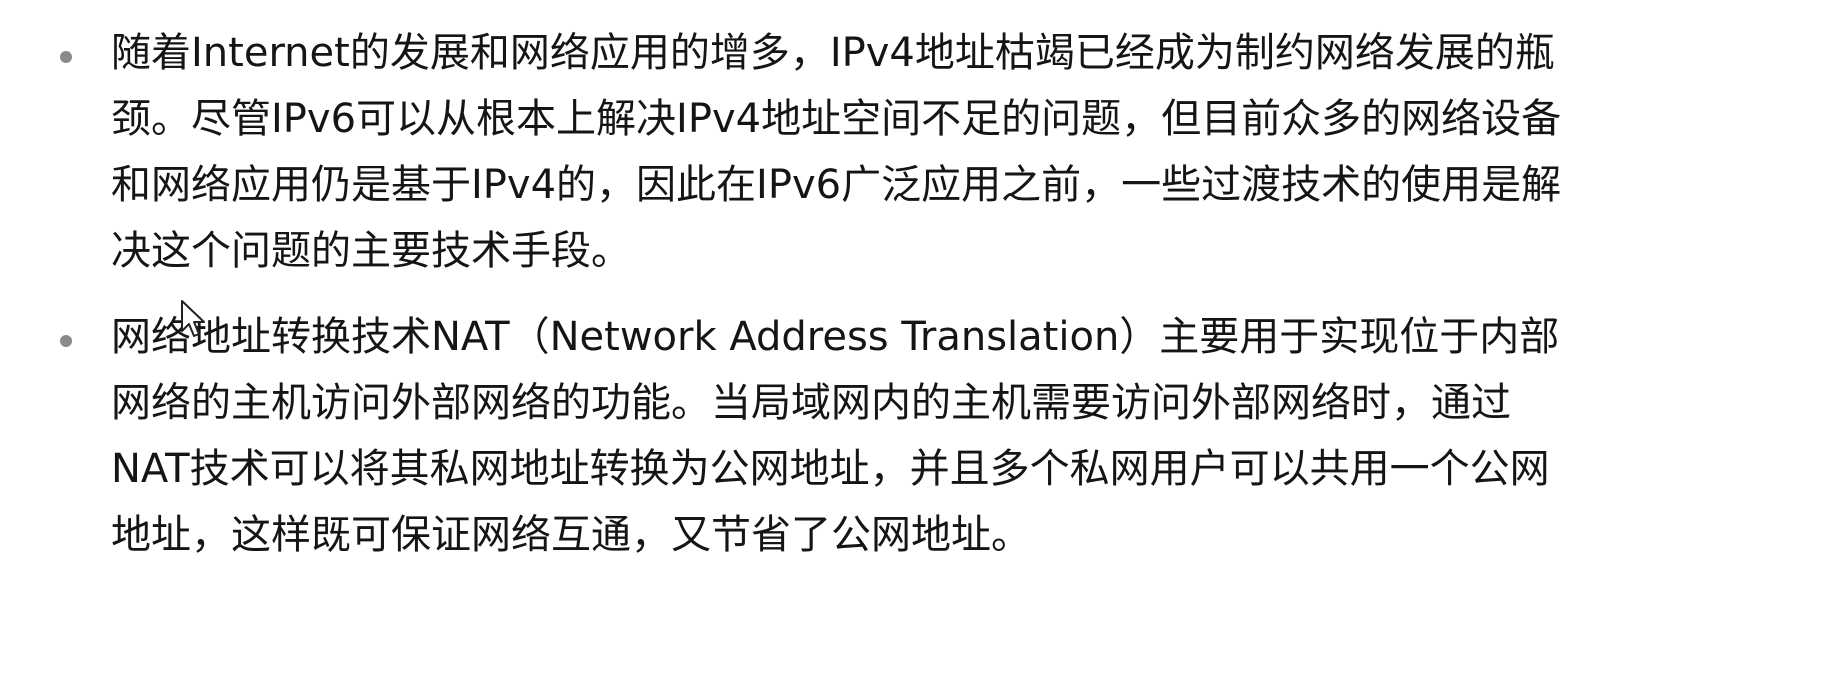 The height and width of the screenshot is (699, 1833). Describe the element at coordinates (830, 469) in the screenshot. I see `paragraph-line: NAT技术可以将其私网地址转换为公网地址，并且多个私网用户可以共用一个公网` at that location.